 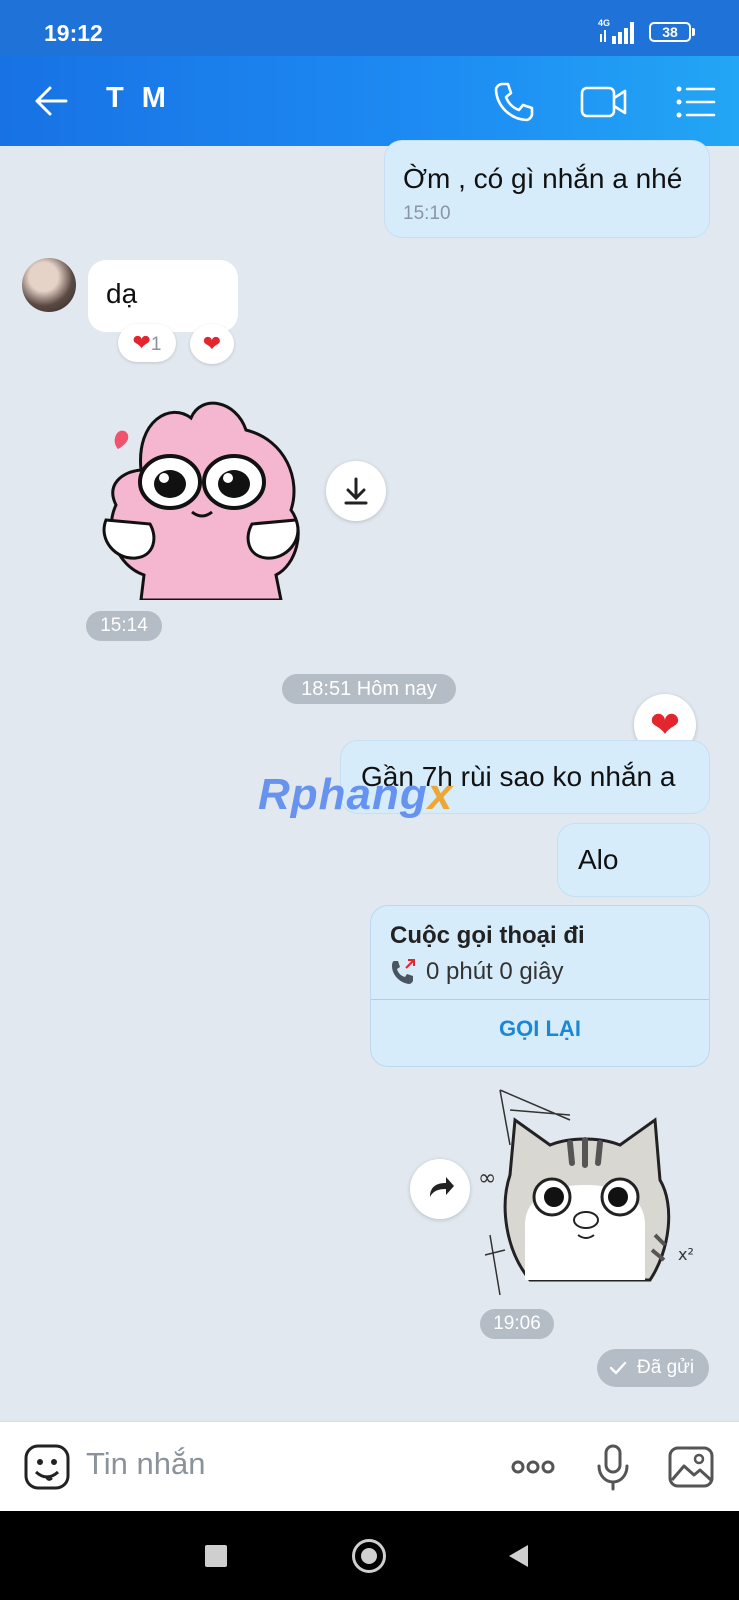 I want to click on avatar, so click(x=49, y=285).